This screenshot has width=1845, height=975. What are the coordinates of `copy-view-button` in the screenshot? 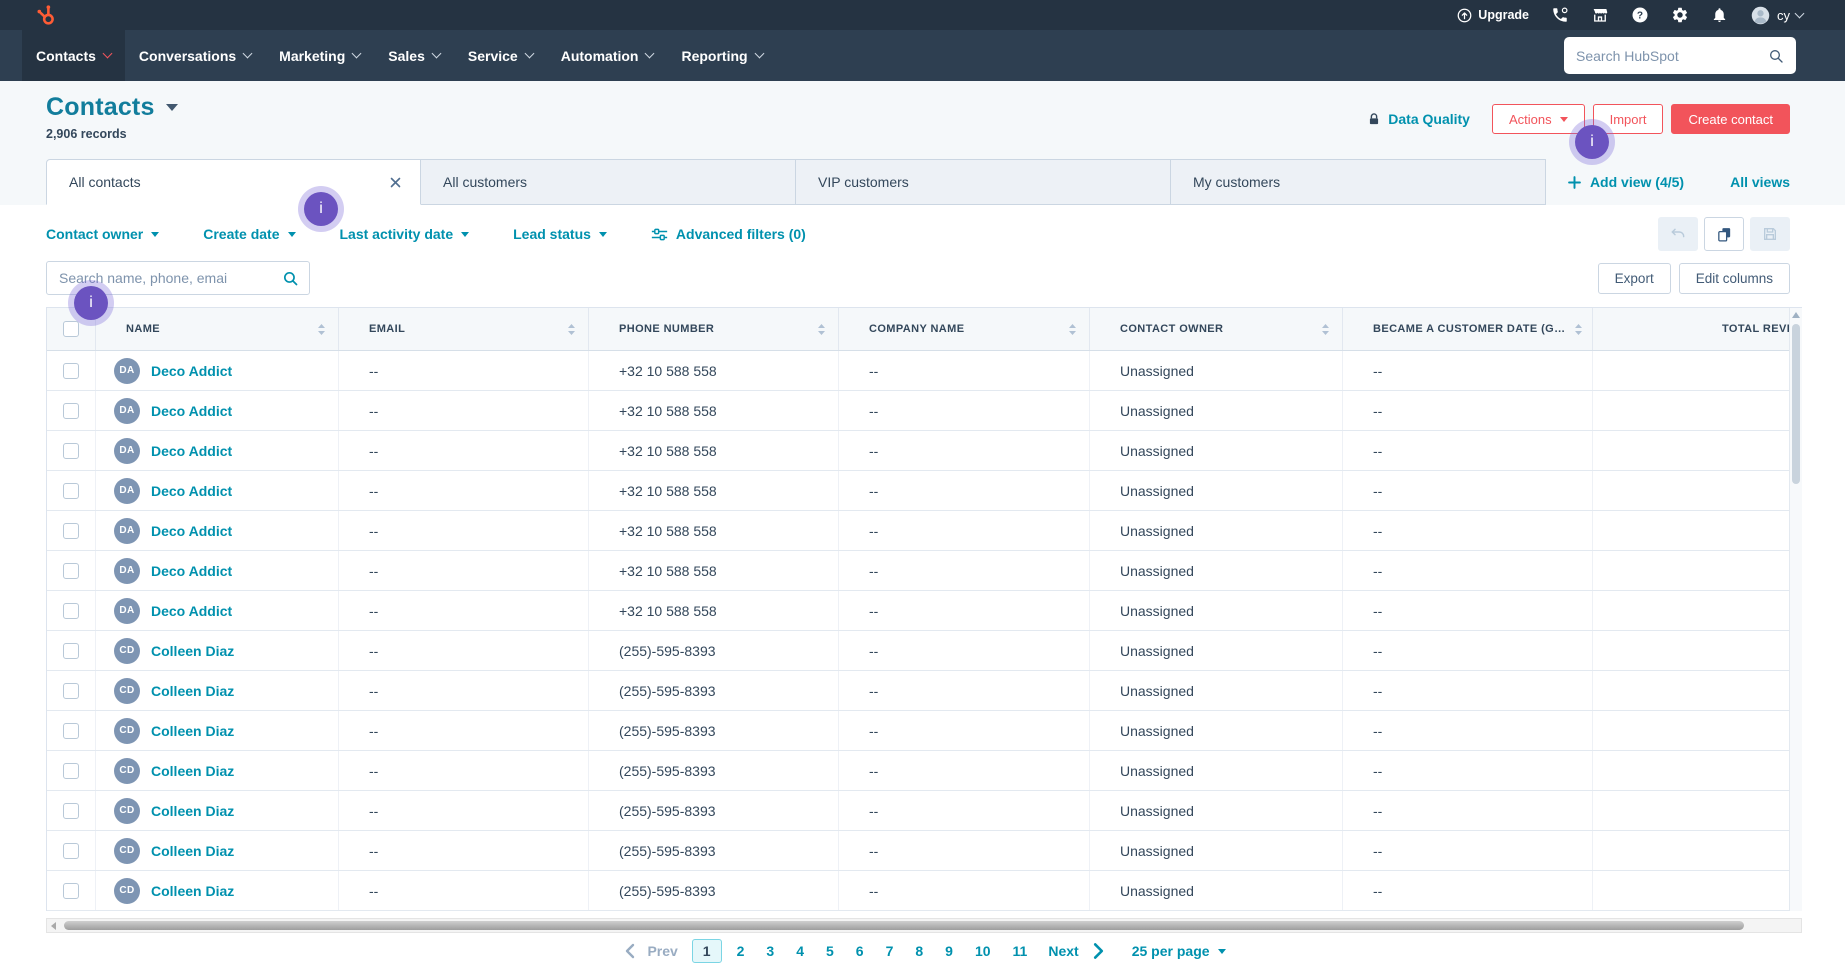 It's located at (1724, 234).